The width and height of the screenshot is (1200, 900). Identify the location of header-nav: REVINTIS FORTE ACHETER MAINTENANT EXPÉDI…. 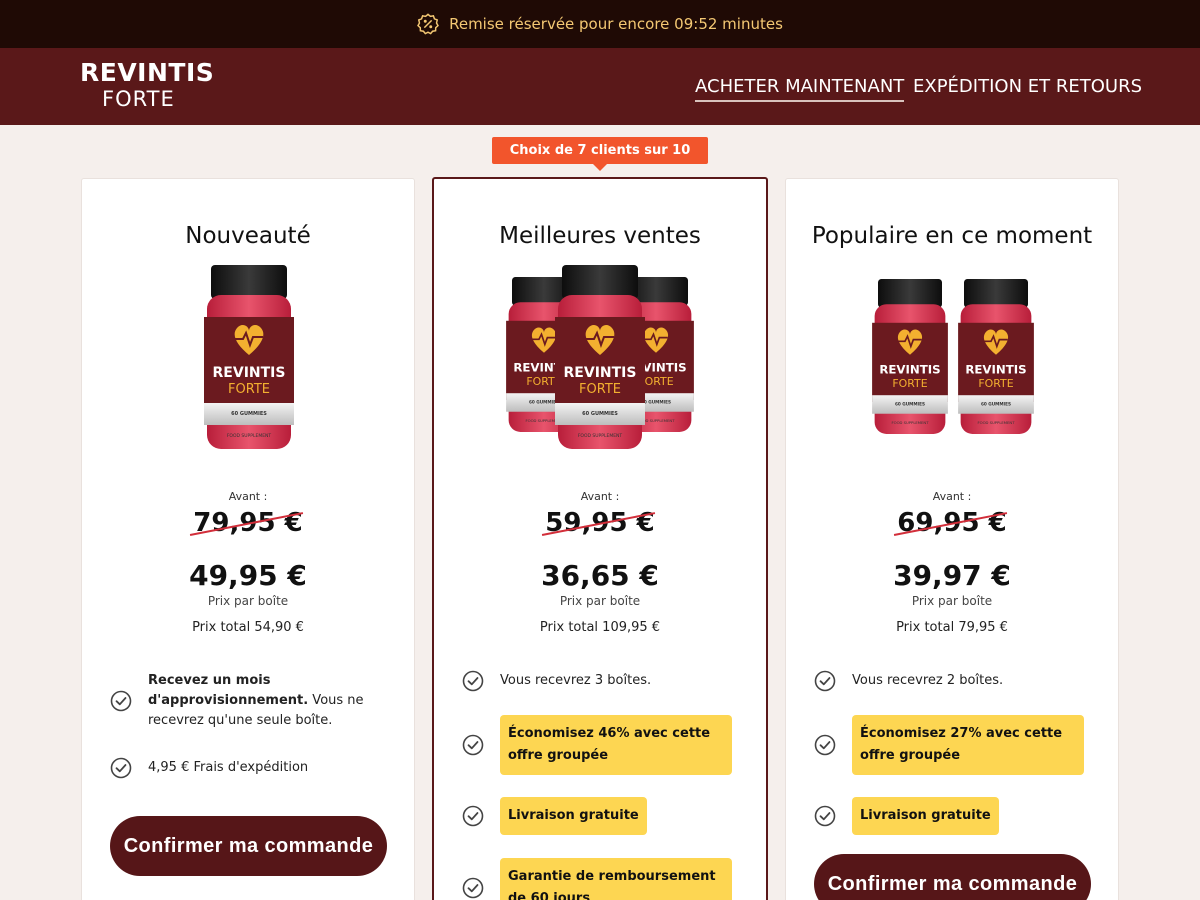
(600, 86).